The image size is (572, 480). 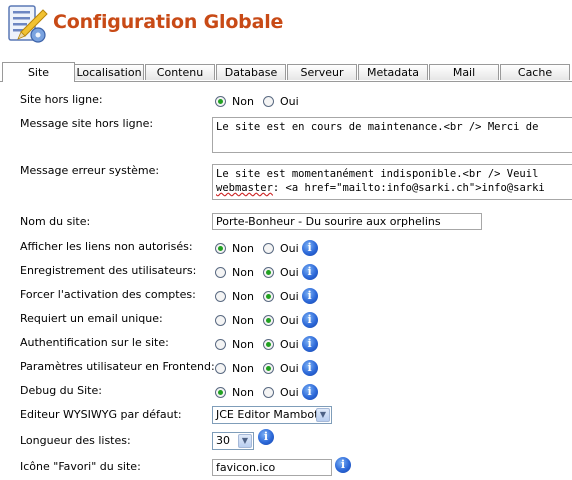 I want to click on page-title: Configuration Globale, so click(x=168, y=22).